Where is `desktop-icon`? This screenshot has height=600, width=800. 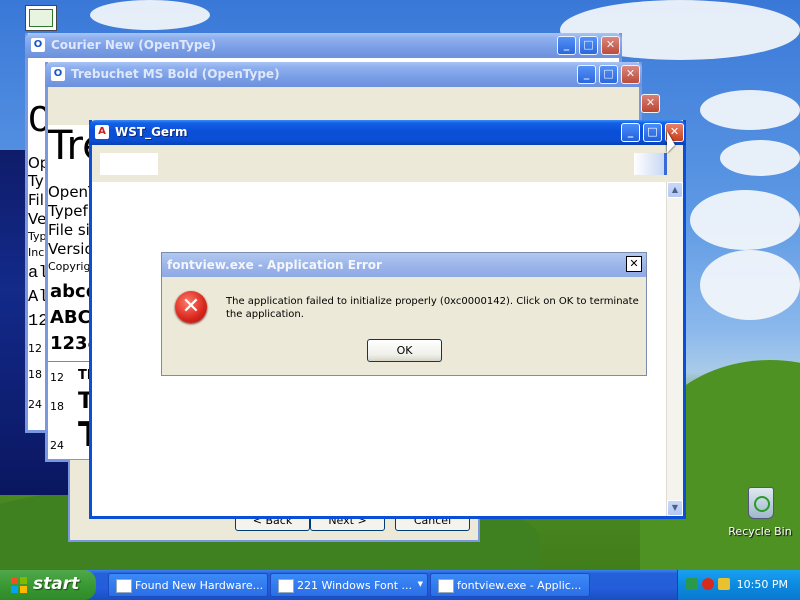
desktop-icon is located at coordinates (41, 18).